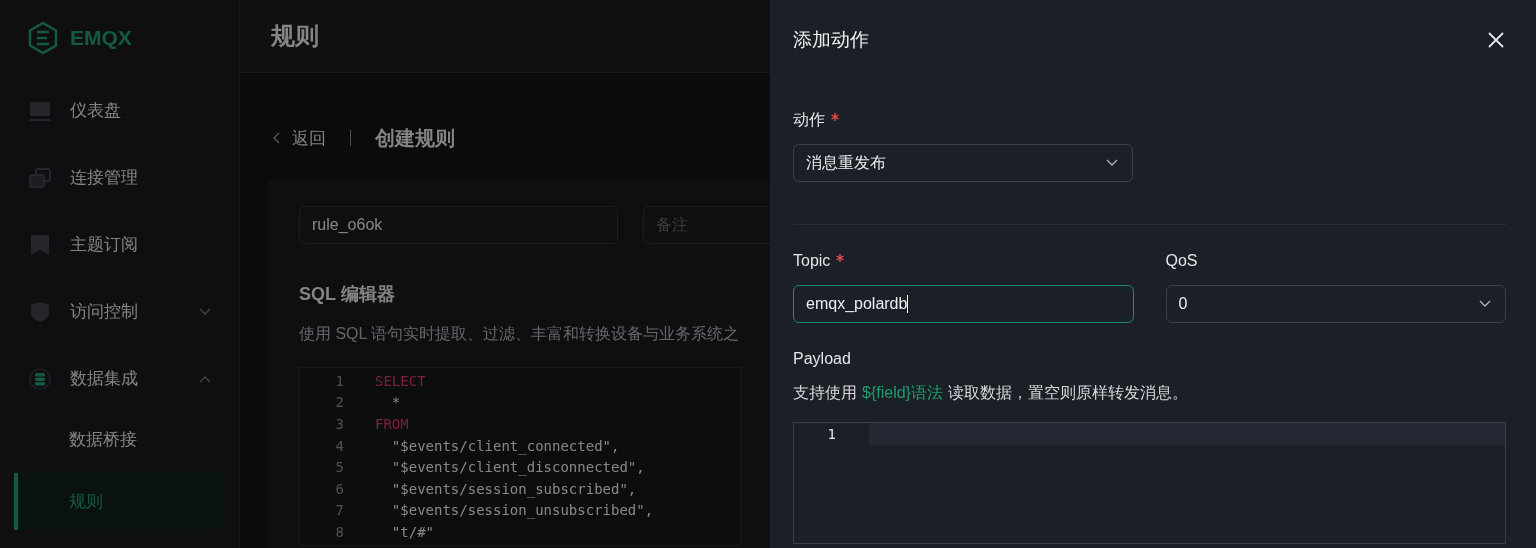  Describe the element at coordinates (809, 119) in the screenshot. I see `field-label: 动作` at that location.